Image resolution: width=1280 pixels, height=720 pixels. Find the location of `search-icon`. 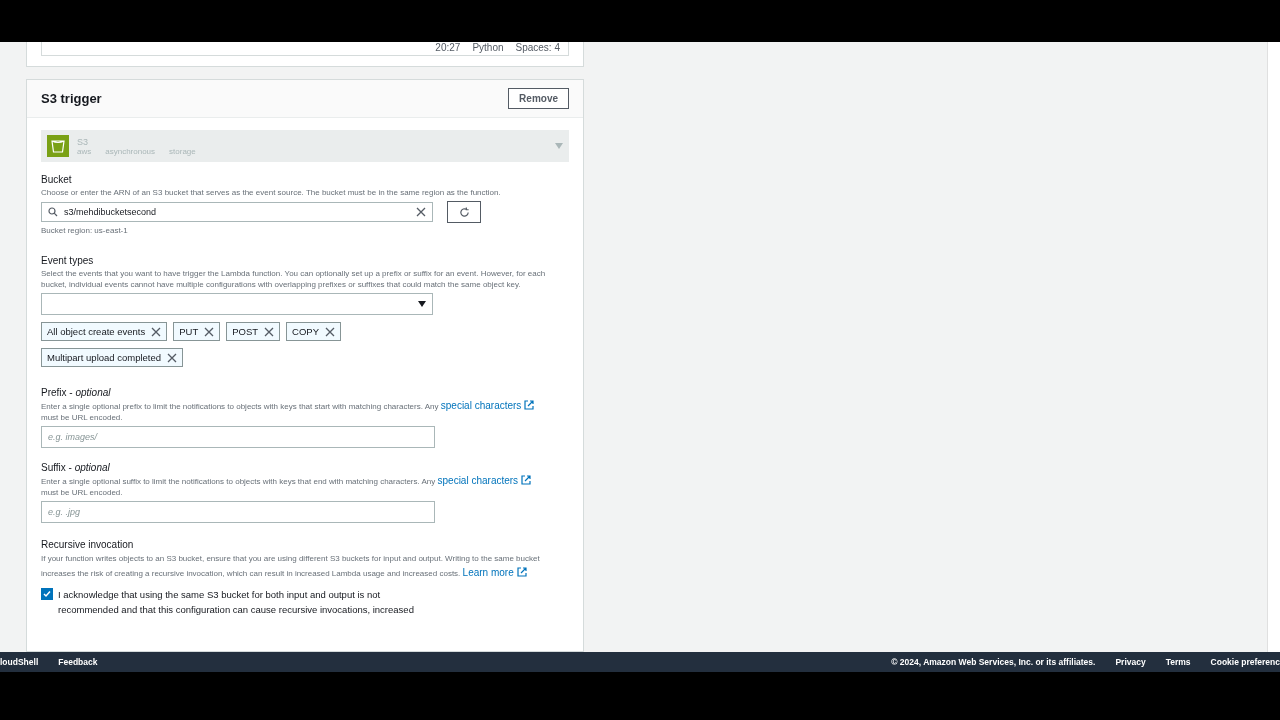

search-icon is located at coordinates (53, 212).